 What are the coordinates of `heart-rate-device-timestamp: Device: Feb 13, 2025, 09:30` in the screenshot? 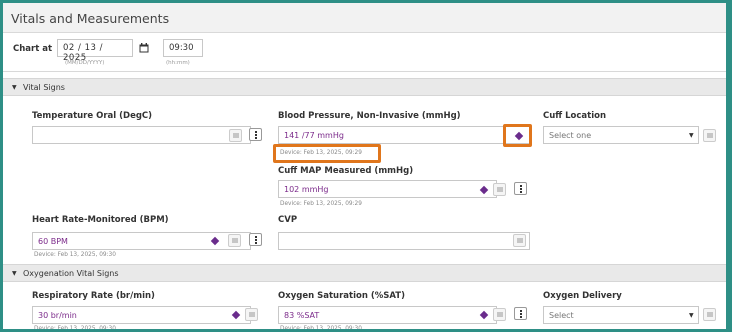 It's located at (75, 255).